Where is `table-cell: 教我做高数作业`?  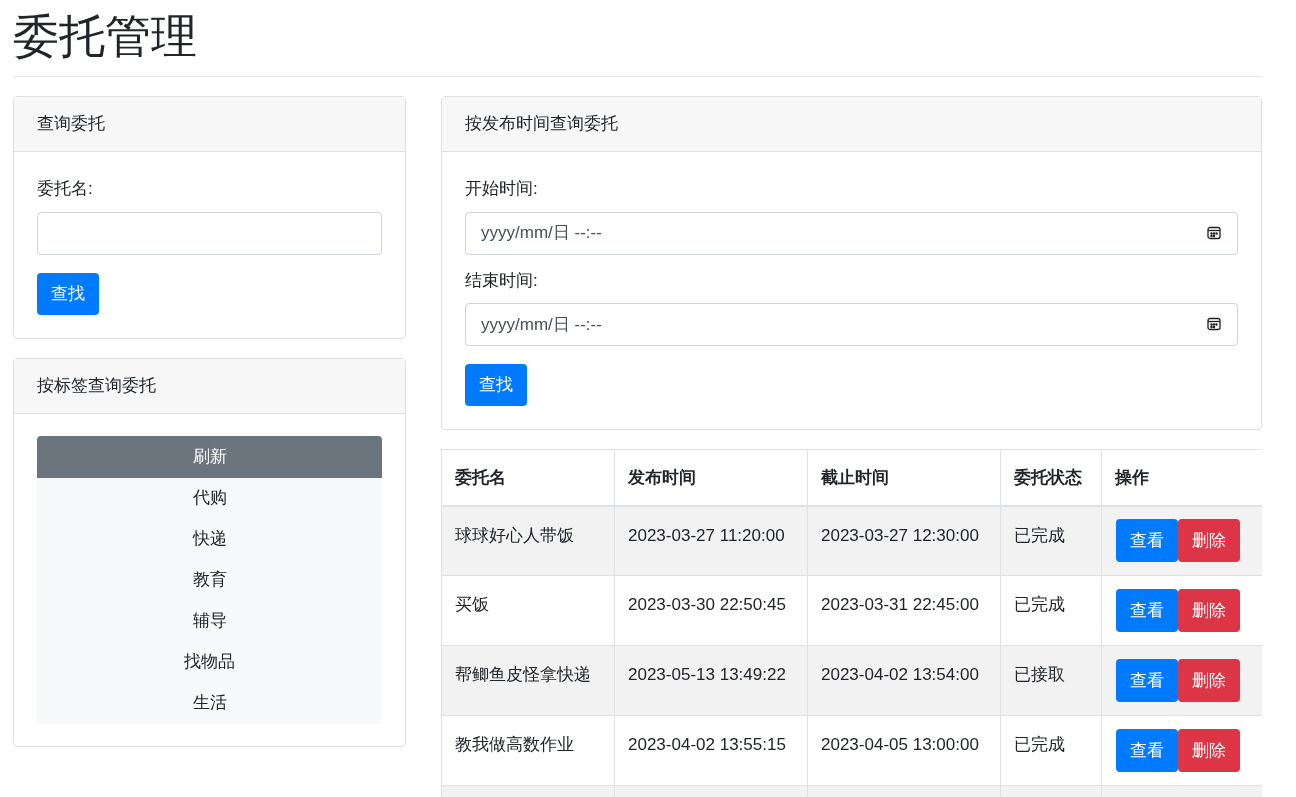
table-cell: 教我做高数作业 is located at coordinates (528, 750).